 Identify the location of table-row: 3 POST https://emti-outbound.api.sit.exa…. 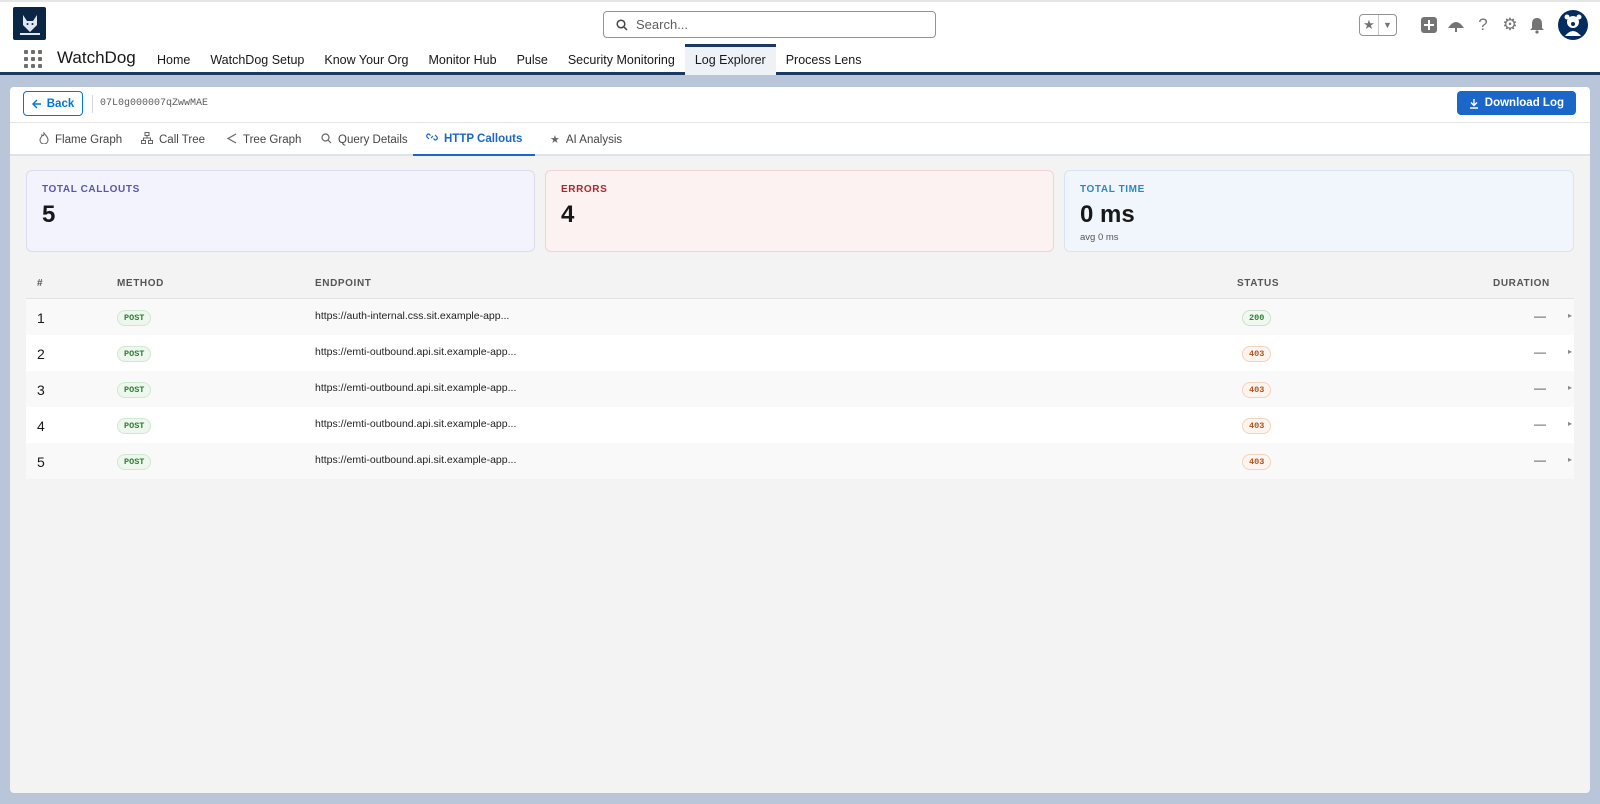
(800, 389).